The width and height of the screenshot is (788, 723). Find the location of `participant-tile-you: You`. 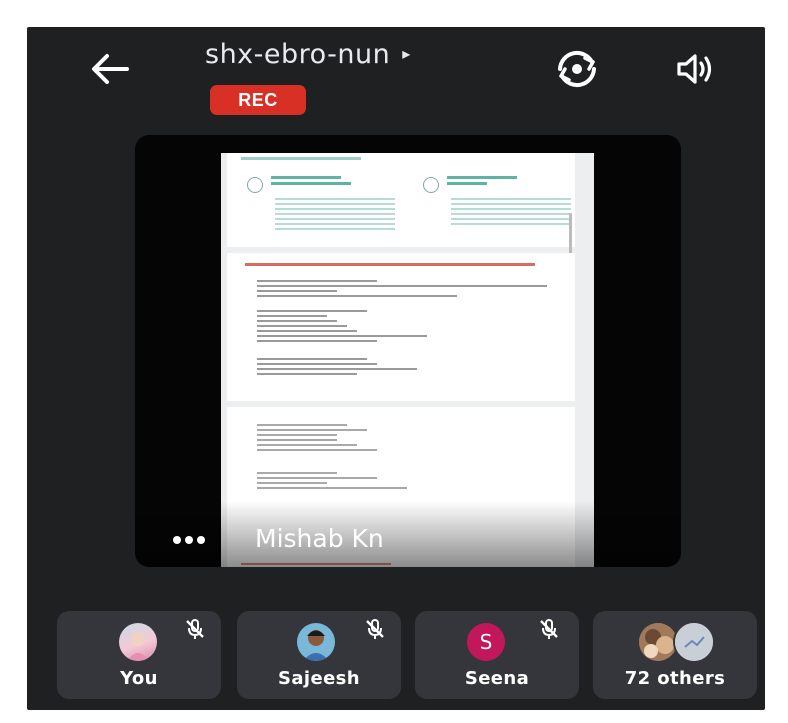

participant-tile-you: You is located at coordinates (139, 655).